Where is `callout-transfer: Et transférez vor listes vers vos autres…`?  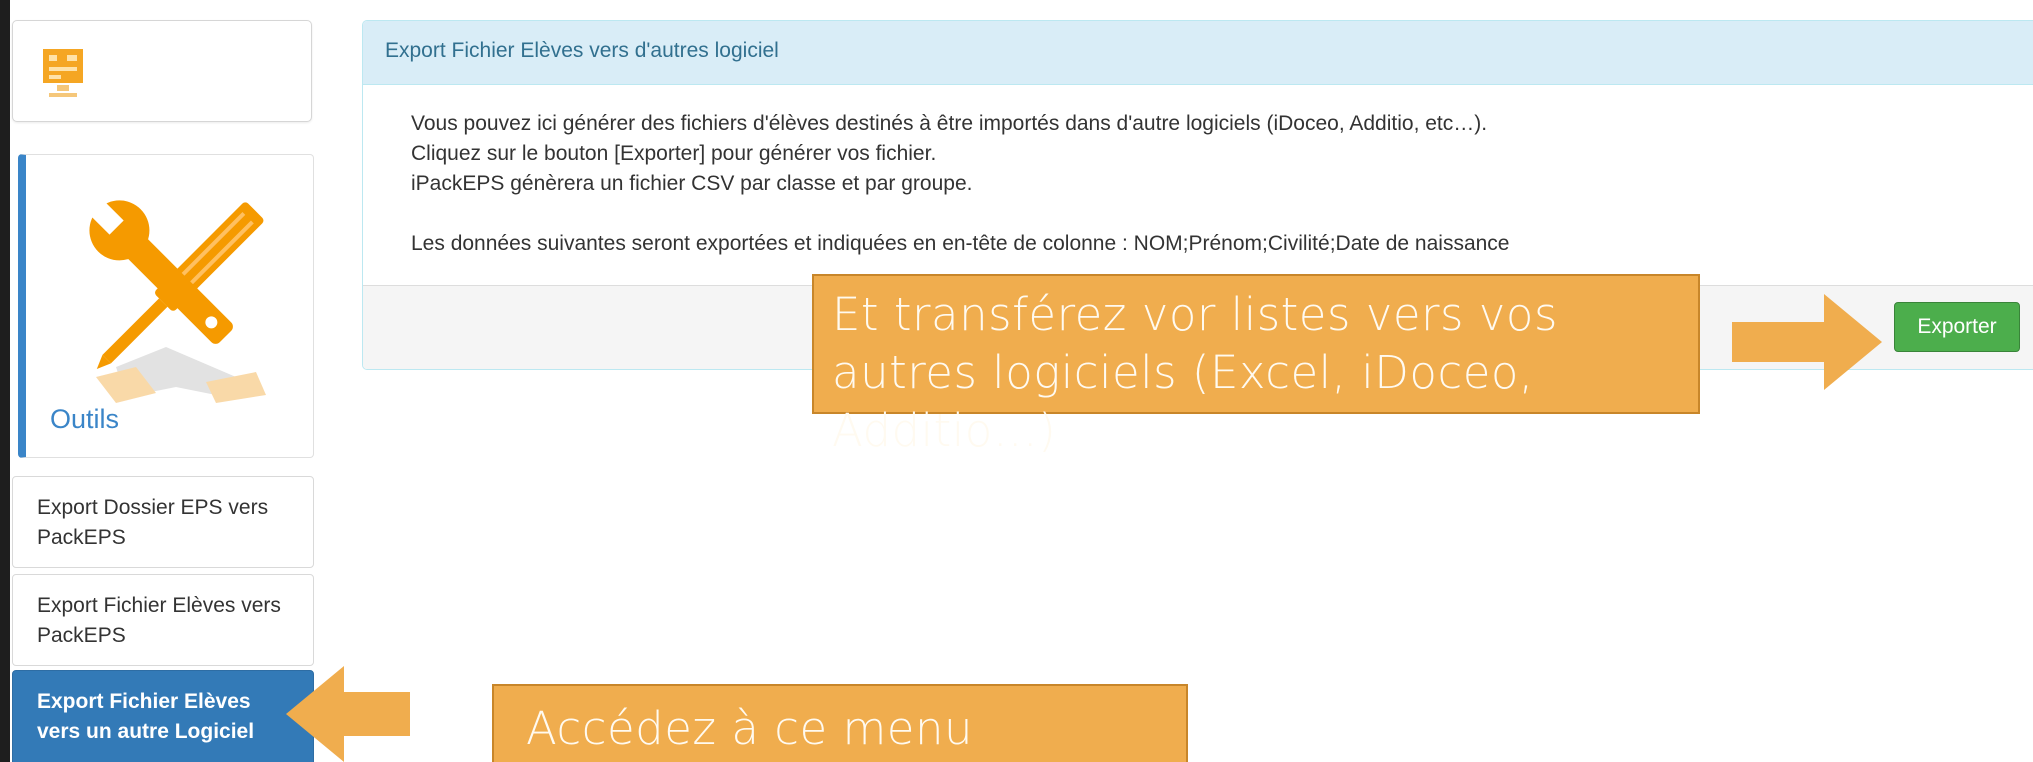 callout-transfer: Et transférez vor listes vers vos autres… is located at coordinates (1256, 365).